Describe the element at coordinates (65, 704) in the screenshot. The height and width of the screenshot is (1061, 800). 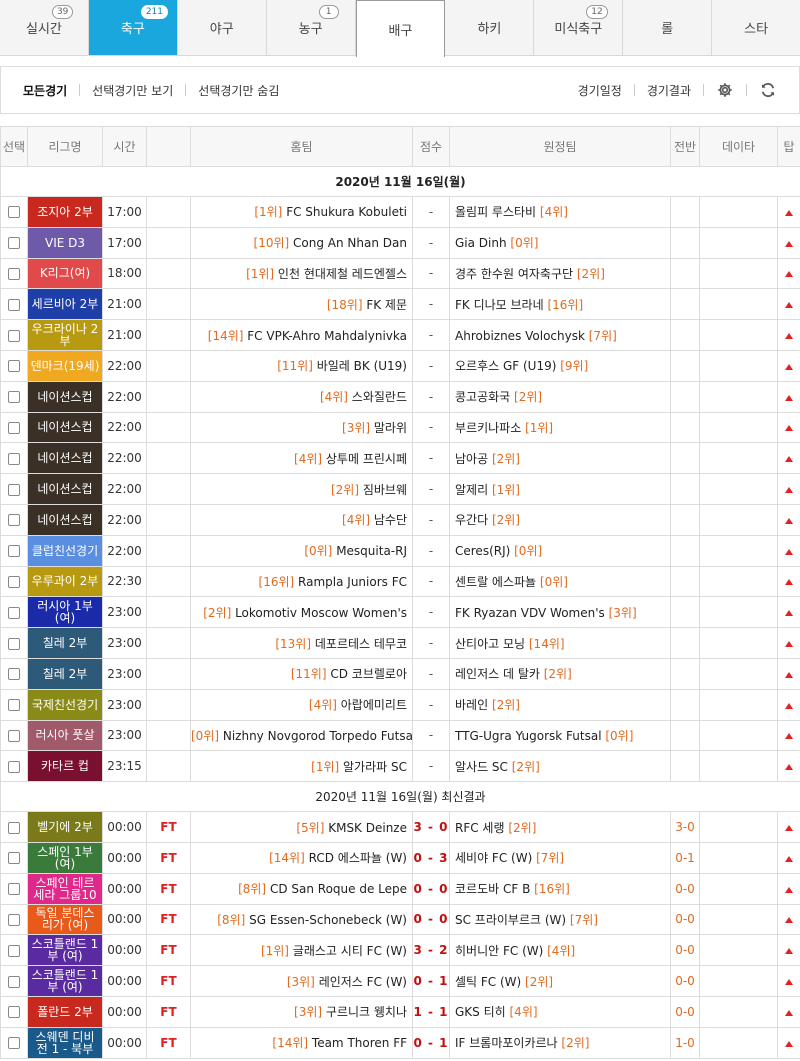
I see `league-badge: 국제친선경기` at that location.